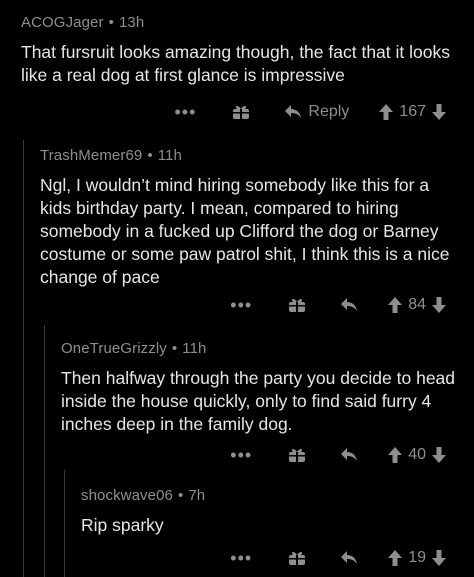  Describe the element at coordinates (241, 22) in the screenshot. I see `comment-meta: ACOGJager • 13h` at that location.